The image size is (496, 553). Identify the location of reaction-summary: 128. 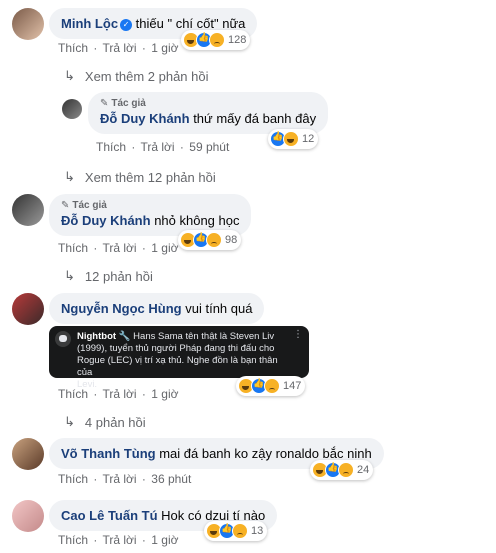
(216, 40).